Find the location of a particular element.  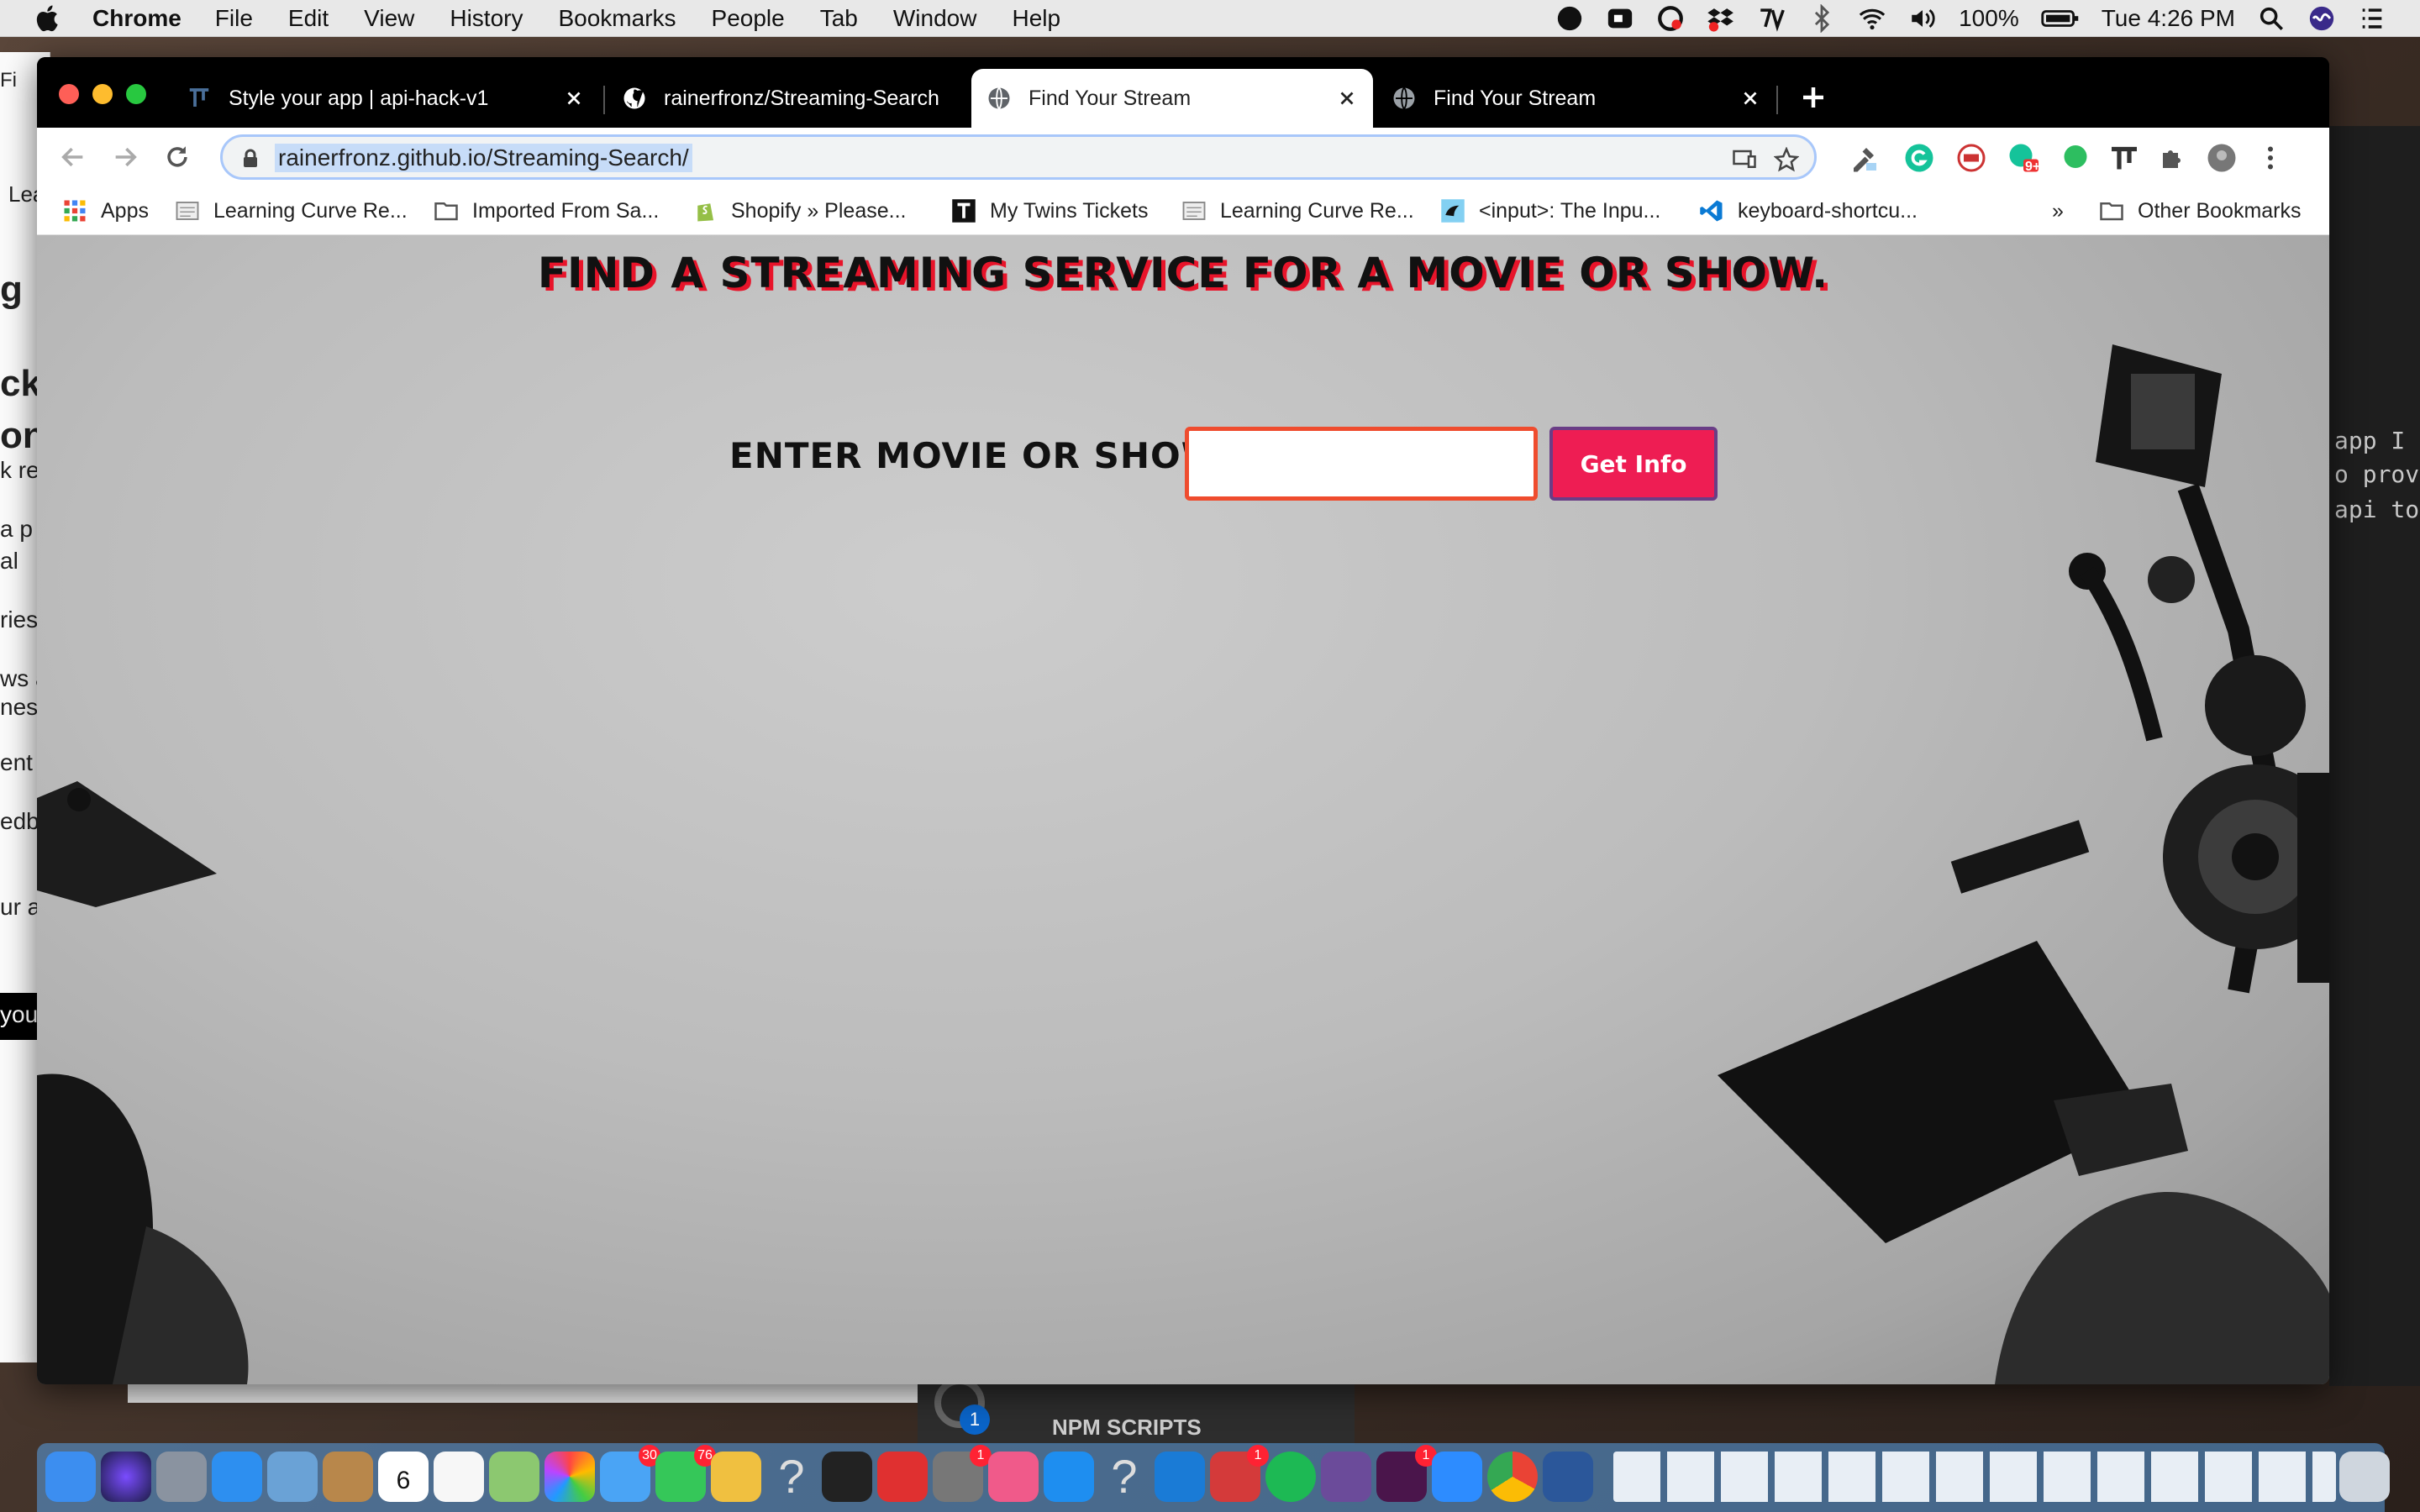

eyedropper-extension-icon is located at coordinates (1864, 158).